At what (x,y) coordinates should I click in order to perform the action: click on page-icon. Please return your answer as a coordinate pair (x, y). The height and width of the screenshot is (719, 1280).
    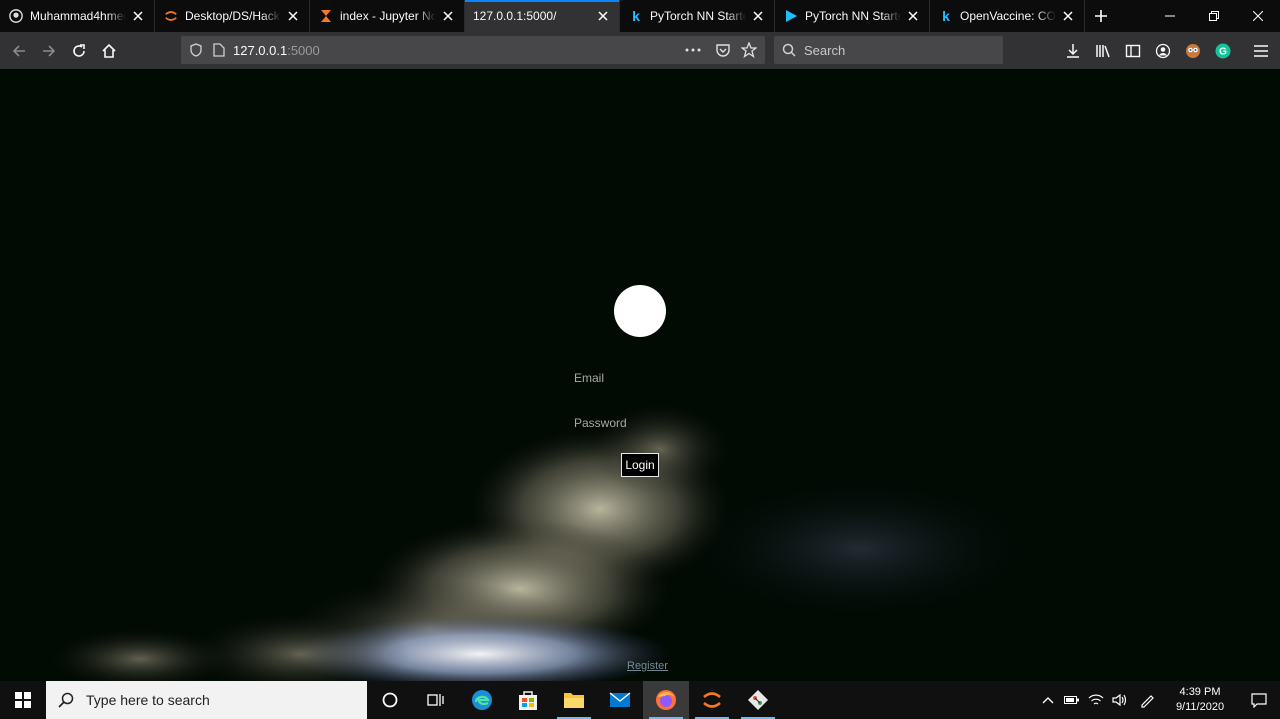
    Looking at the image, I should click on (219, 50).